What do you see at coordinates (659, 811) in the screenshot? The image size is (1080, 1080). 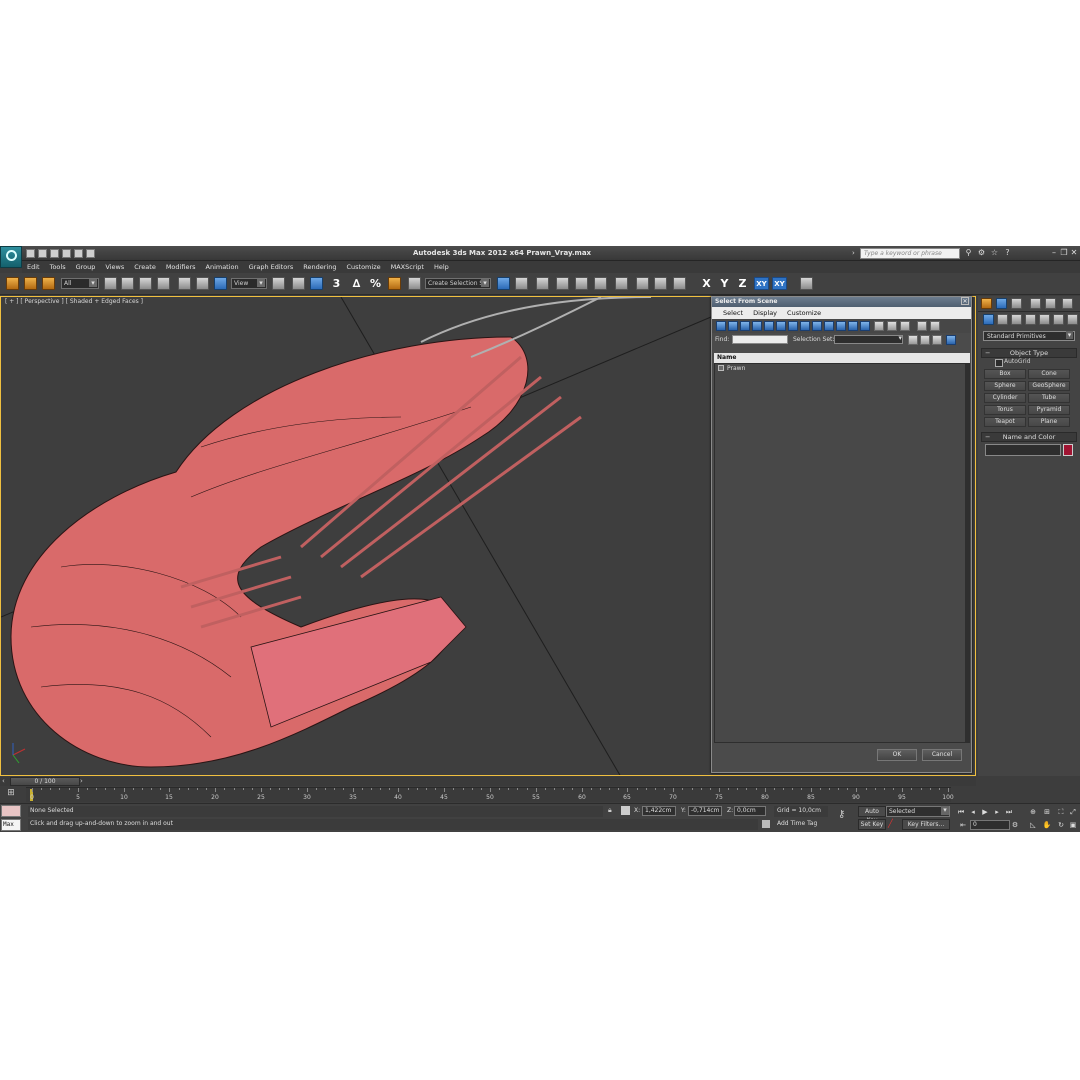 I see `x-coord-field: 1,422cm` at bounding box center [659, 811].